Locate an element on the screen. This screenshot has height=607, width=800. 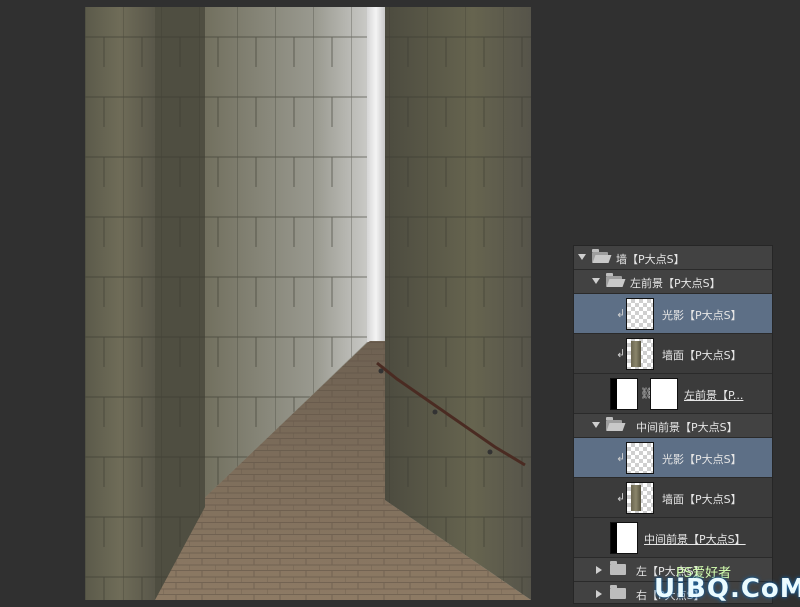
layer-middle-foreground: 中间前景【P大点S】 is located at coordinates (673, 538).